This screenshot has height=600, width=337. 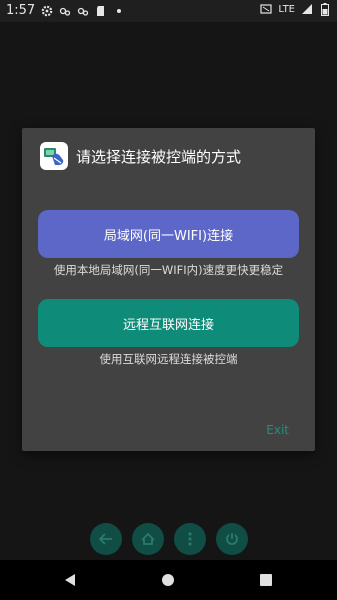 What do you see at coordinates (47, 11) in the screenshot?
I see `gear-icon` at bounding box center [47, 11].